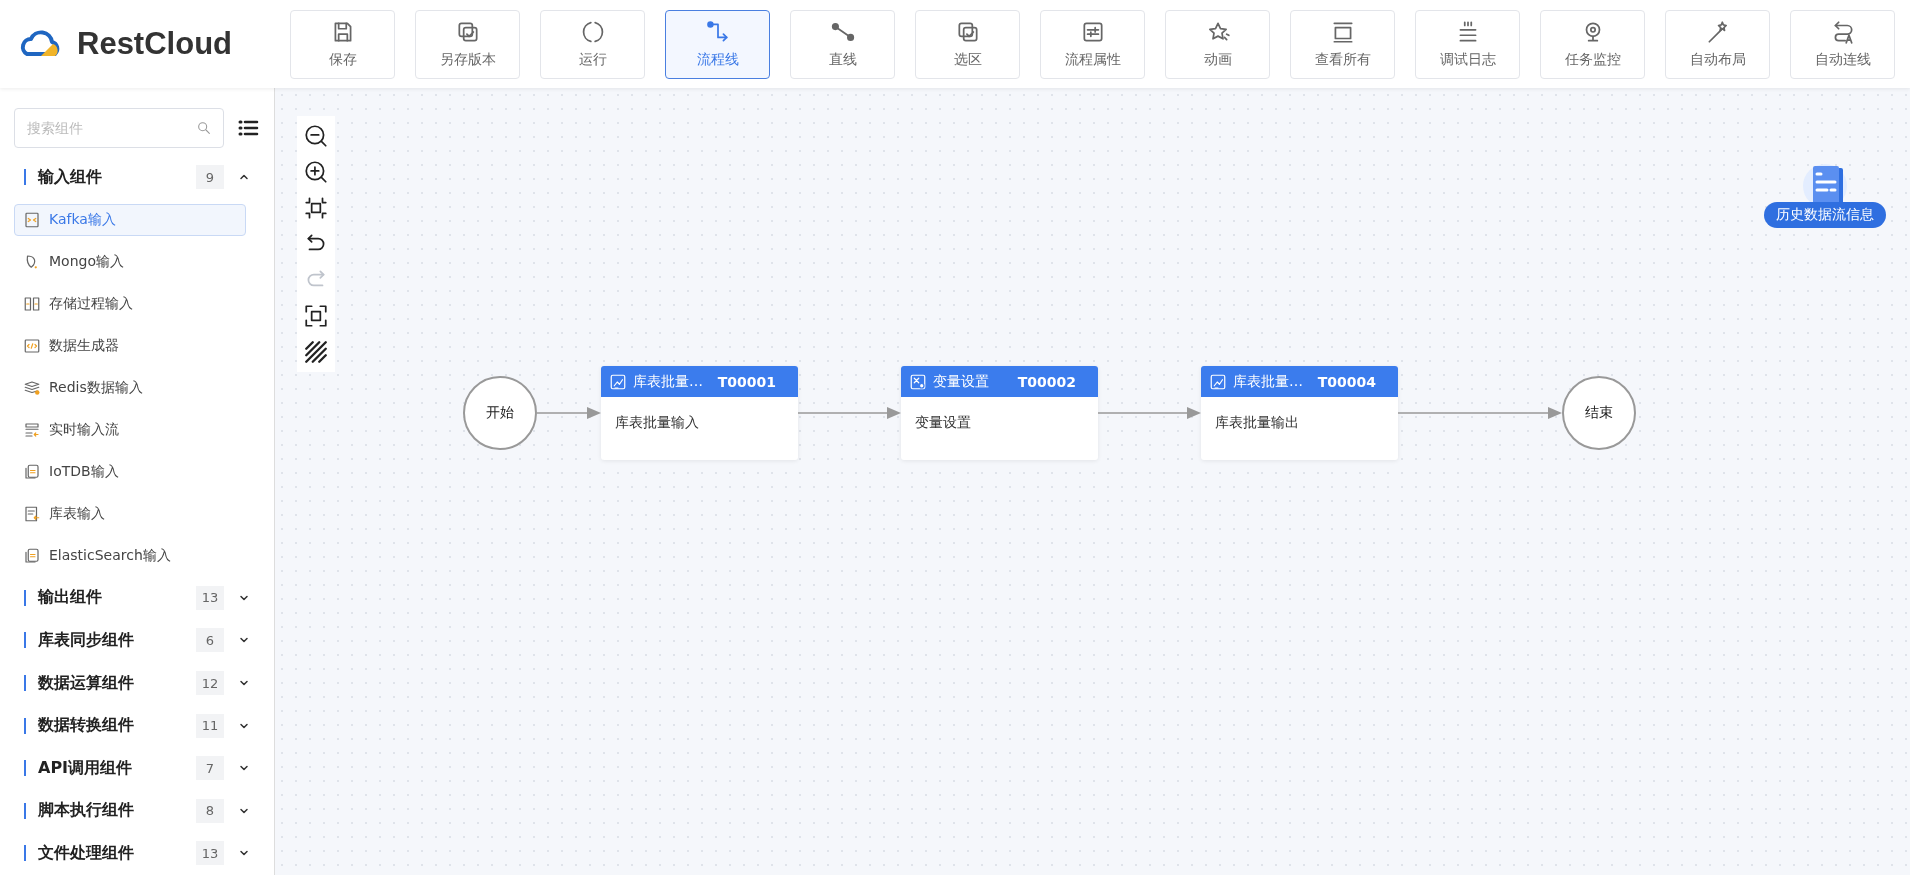 The height and width of the screenshot is (895, 1910). Describe the element at coordinates (210, 768) in the screenshot. I see `count-badge: 7` at that location.